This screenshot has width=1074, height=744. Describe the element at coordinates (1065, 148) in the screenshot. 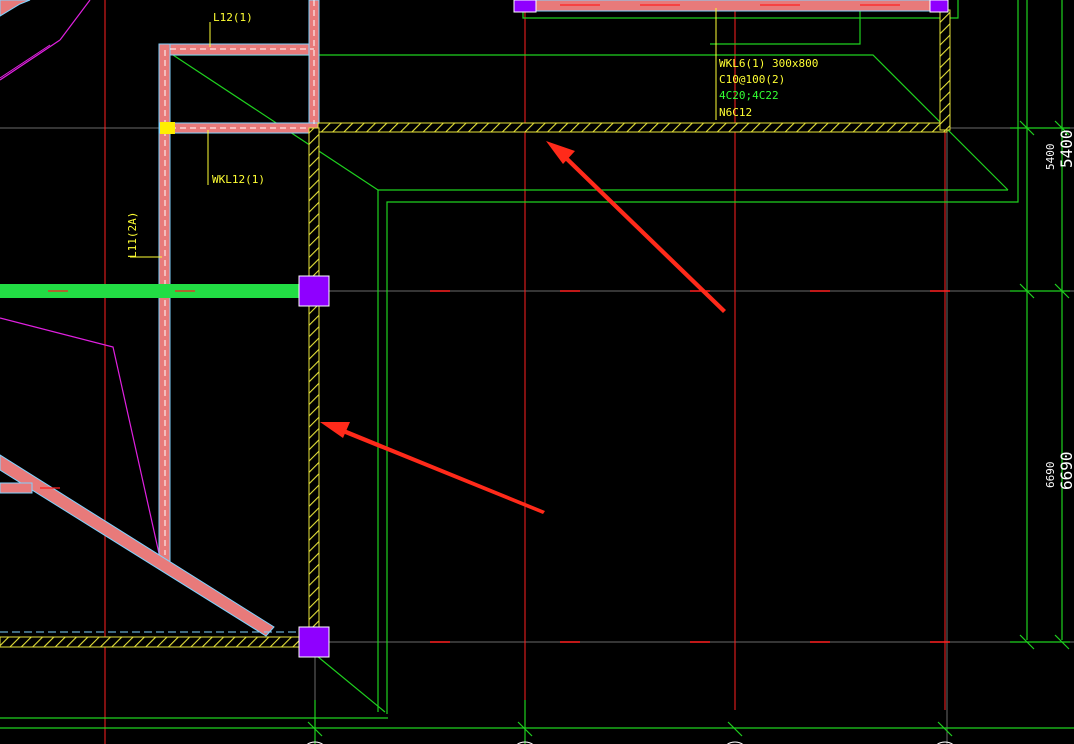

I see `dim-upper-large: 5400` at that location.